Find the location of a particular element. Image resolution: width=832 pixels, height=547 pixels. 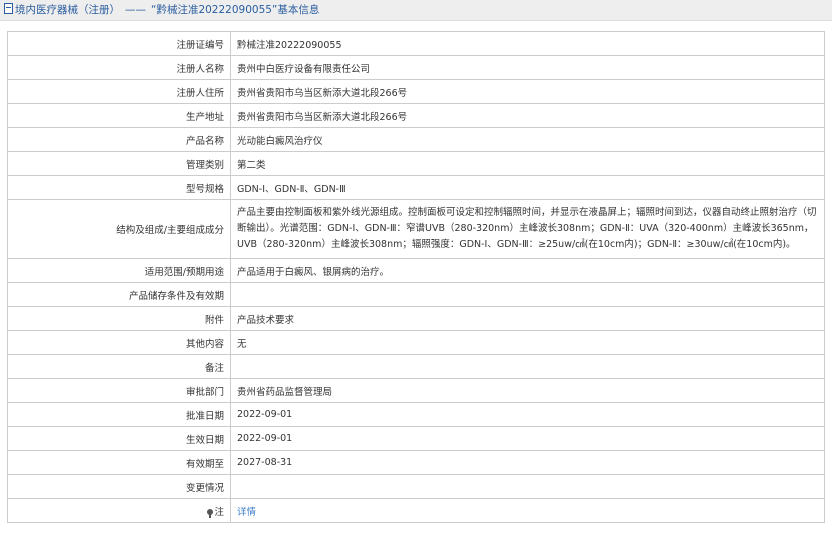

row-label: 有效期至 is located at coordinates (119, 462).